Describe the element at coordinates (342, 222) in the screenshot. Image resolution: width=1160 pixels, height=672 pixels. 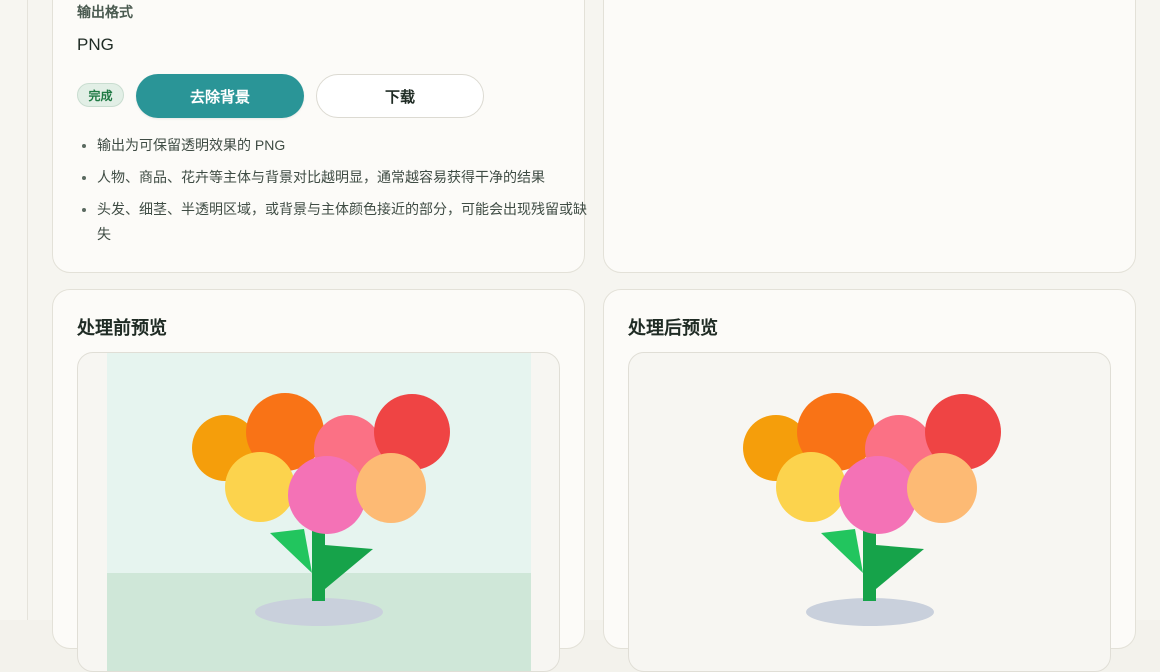
I see `note-item: 头发、细茎、半透明区域，或背景与主体颜色接近的部分，可能会出现残留或缺失` at that location.